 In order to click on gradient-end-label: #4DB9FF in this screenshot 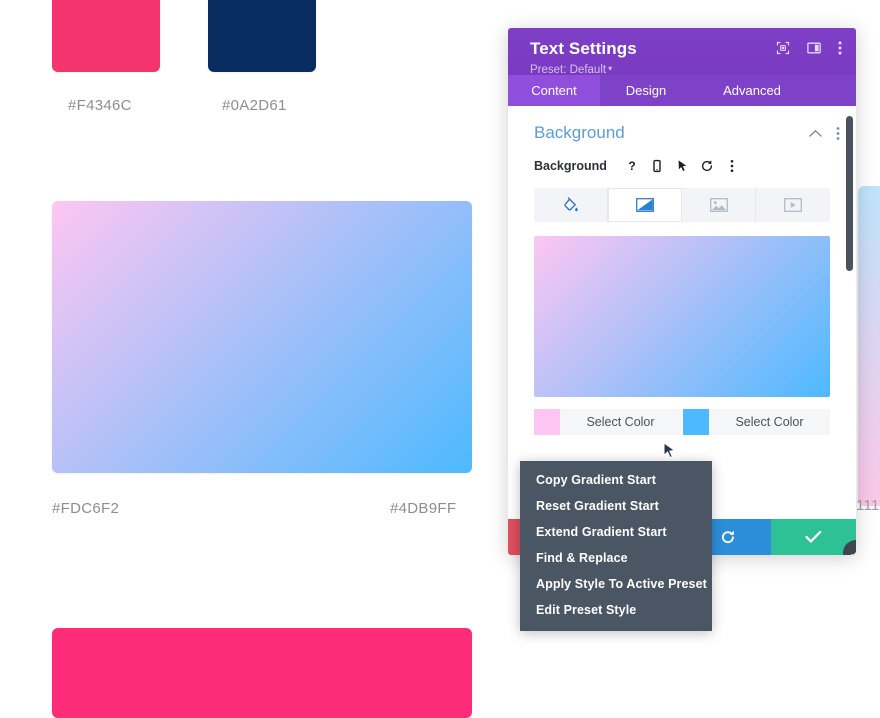, I will do `click(423, 508)`.